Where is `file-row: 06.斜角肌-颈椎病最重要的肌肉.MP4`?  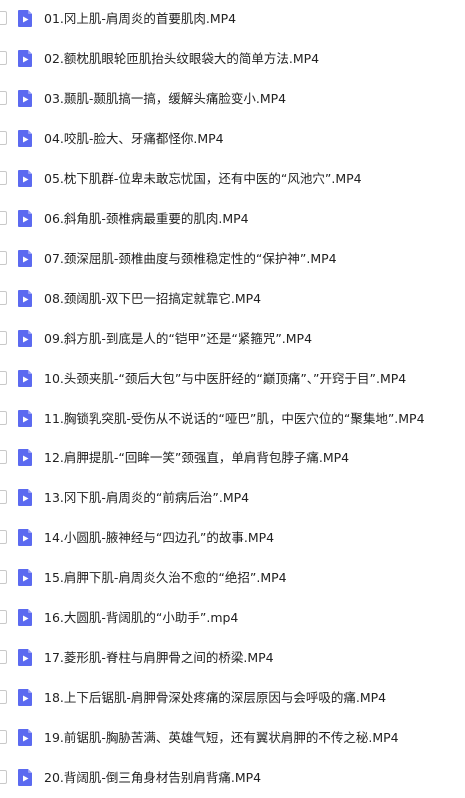
file-row: 06.斜角肌-颈椎病最重要的肌肉.MP4 is located at coordinates (232, 219).